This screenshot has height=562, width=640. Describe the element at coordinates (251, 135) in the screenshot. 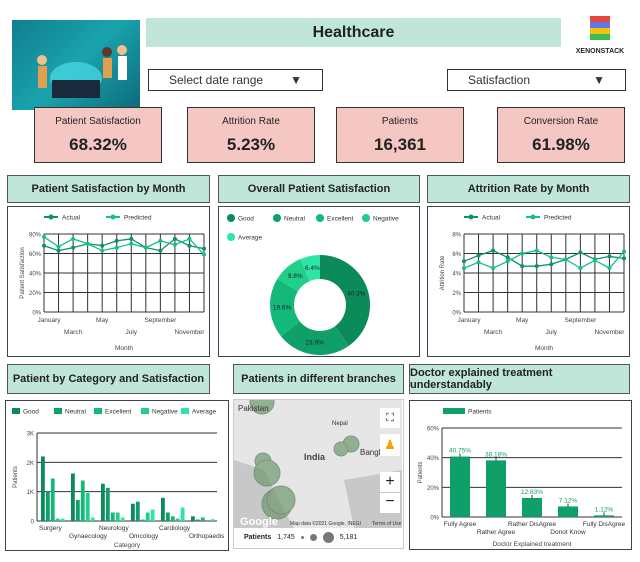

I see `kpi-attrition-rate: Attrition Rate 5.23%` at that location.